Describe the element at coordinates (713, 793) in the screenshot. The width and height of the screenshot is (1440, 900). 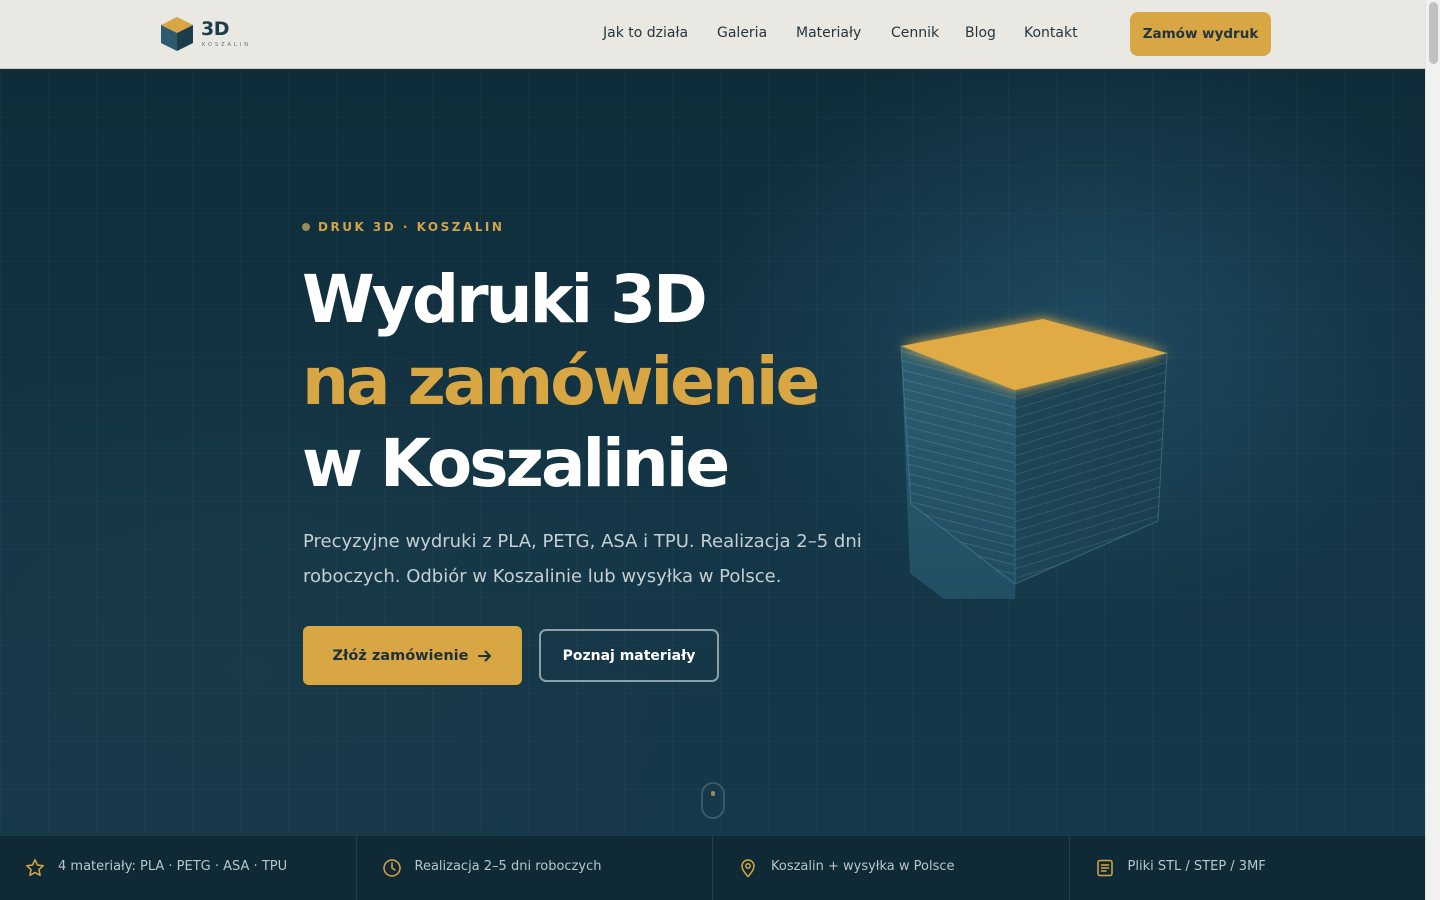
I see `scroll-indicator-dot` at that location.